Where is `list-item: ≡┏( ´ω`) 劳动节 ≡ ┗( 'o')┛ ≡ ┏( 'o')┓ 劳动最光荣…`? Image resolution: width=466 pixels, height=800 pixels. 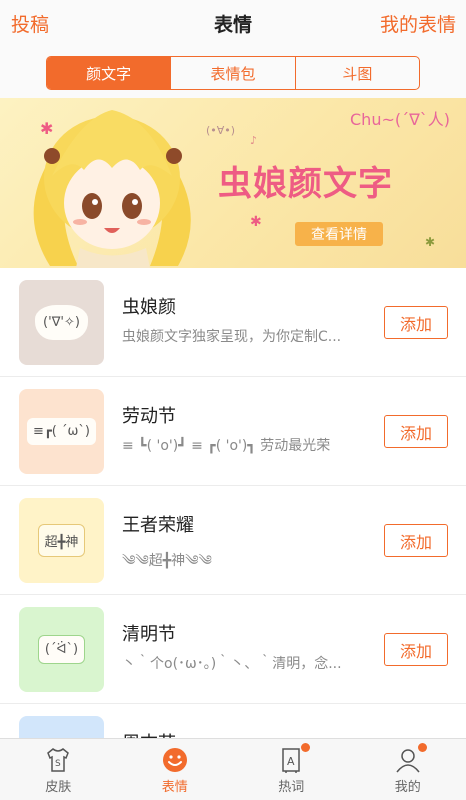 list-item: ≡┏( ´ω`) 劳动节 ≡ ┗( 'o')┛ ≡ ┏( 'o')┓ 劳动最光荣… is located at coordinates (233, 431).